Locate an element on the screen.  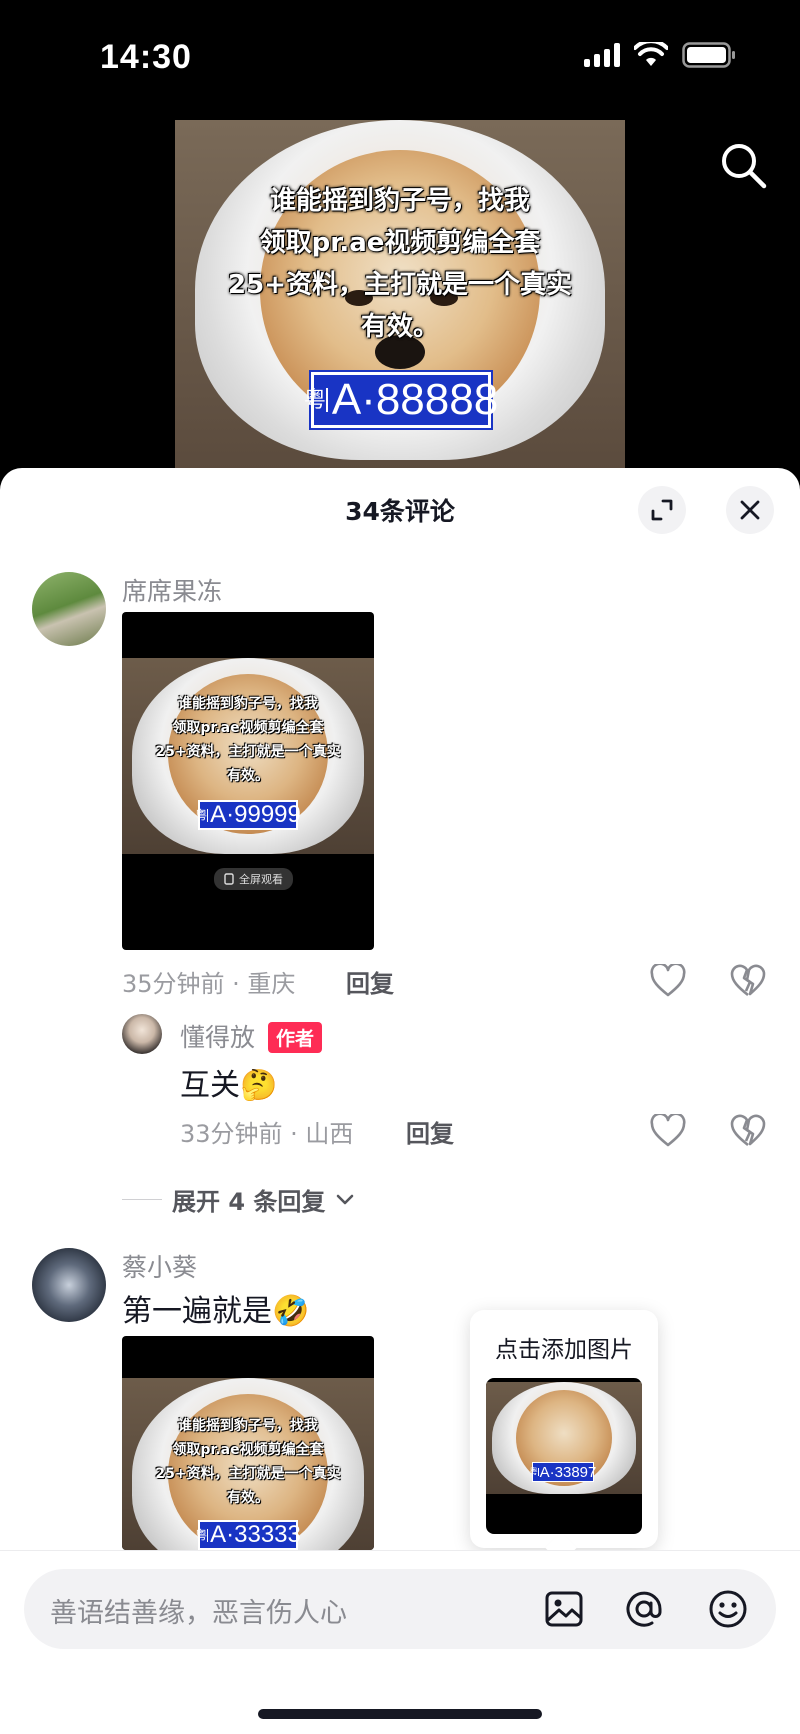
recent-image-preview: 粤 A·33897 is located at coordinates (564, 1456).